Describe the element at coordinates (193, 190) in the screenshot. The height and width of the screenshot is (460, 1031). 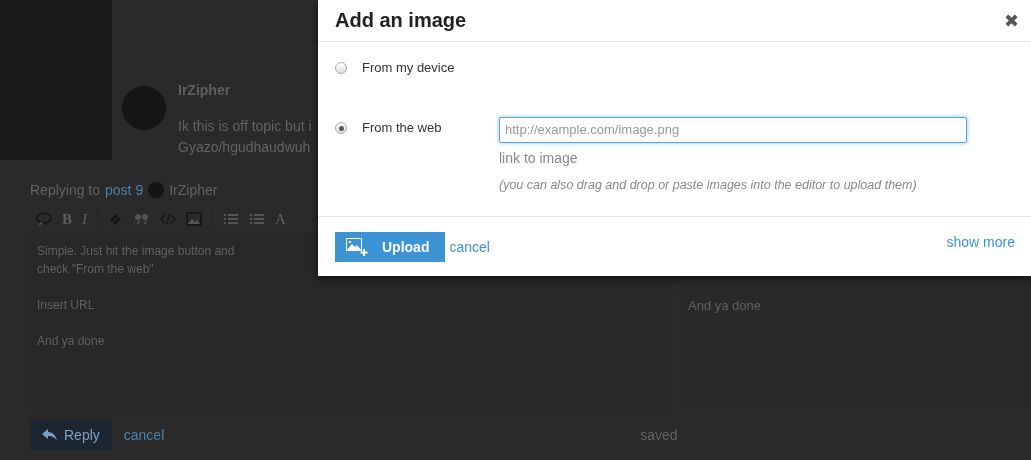
I see `reply-user: IrZipher` at that location.